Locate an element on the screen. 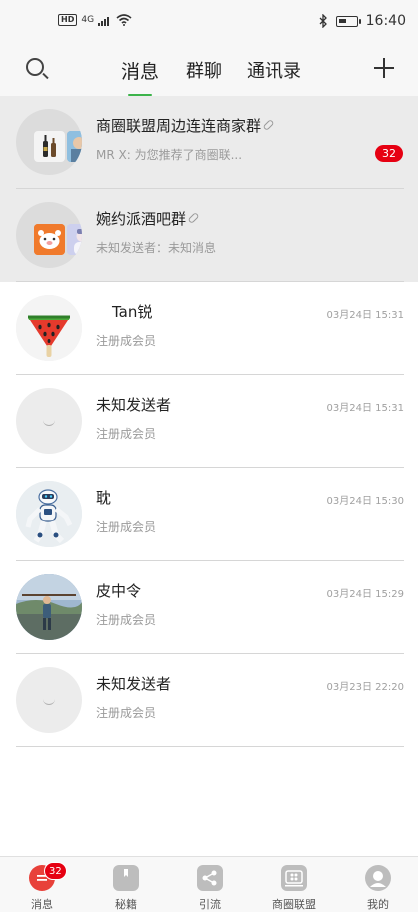 This screenshot has height=913, width=418. conversation-item: 未知发送者 03月24日 15:31 注册成会员 is located at coordinates (209, 421).